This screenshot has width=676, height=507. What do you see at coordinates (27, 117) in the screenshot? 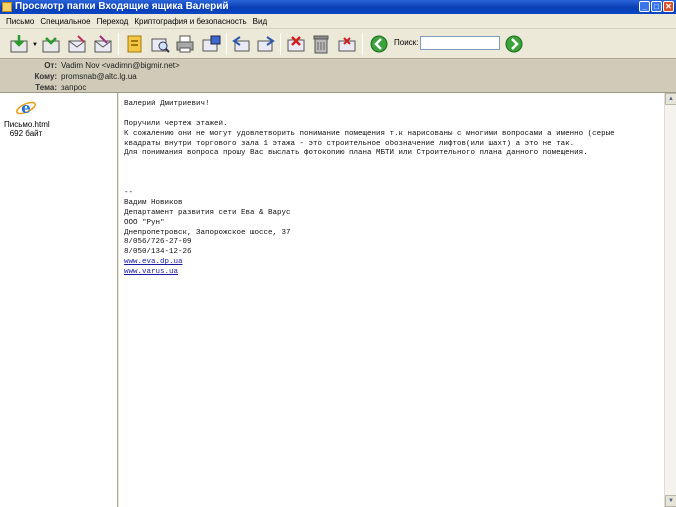
I see `attachment-item: e Письмо.html 692 байт` at bounding box center [27, 117].